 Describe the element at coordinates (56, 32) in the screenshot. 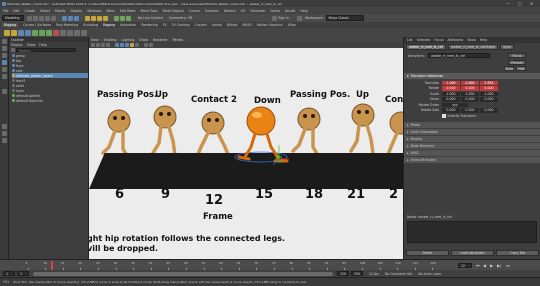

I see `aim-constraint-icon` at that location.